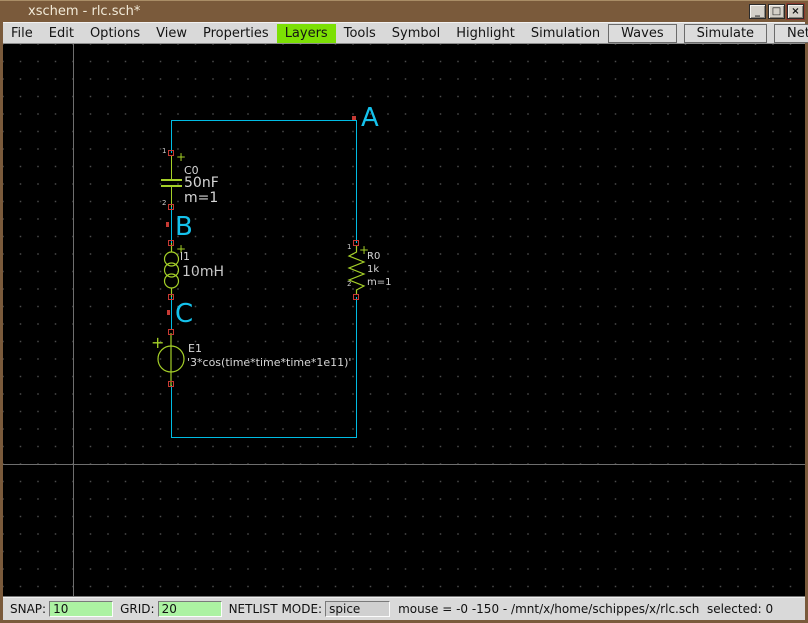 This screenshot has height=623, width=808. Describe the element at coordinates (416, 33) in the screenshot. I see `menu-symbol: Symbol` at that location.